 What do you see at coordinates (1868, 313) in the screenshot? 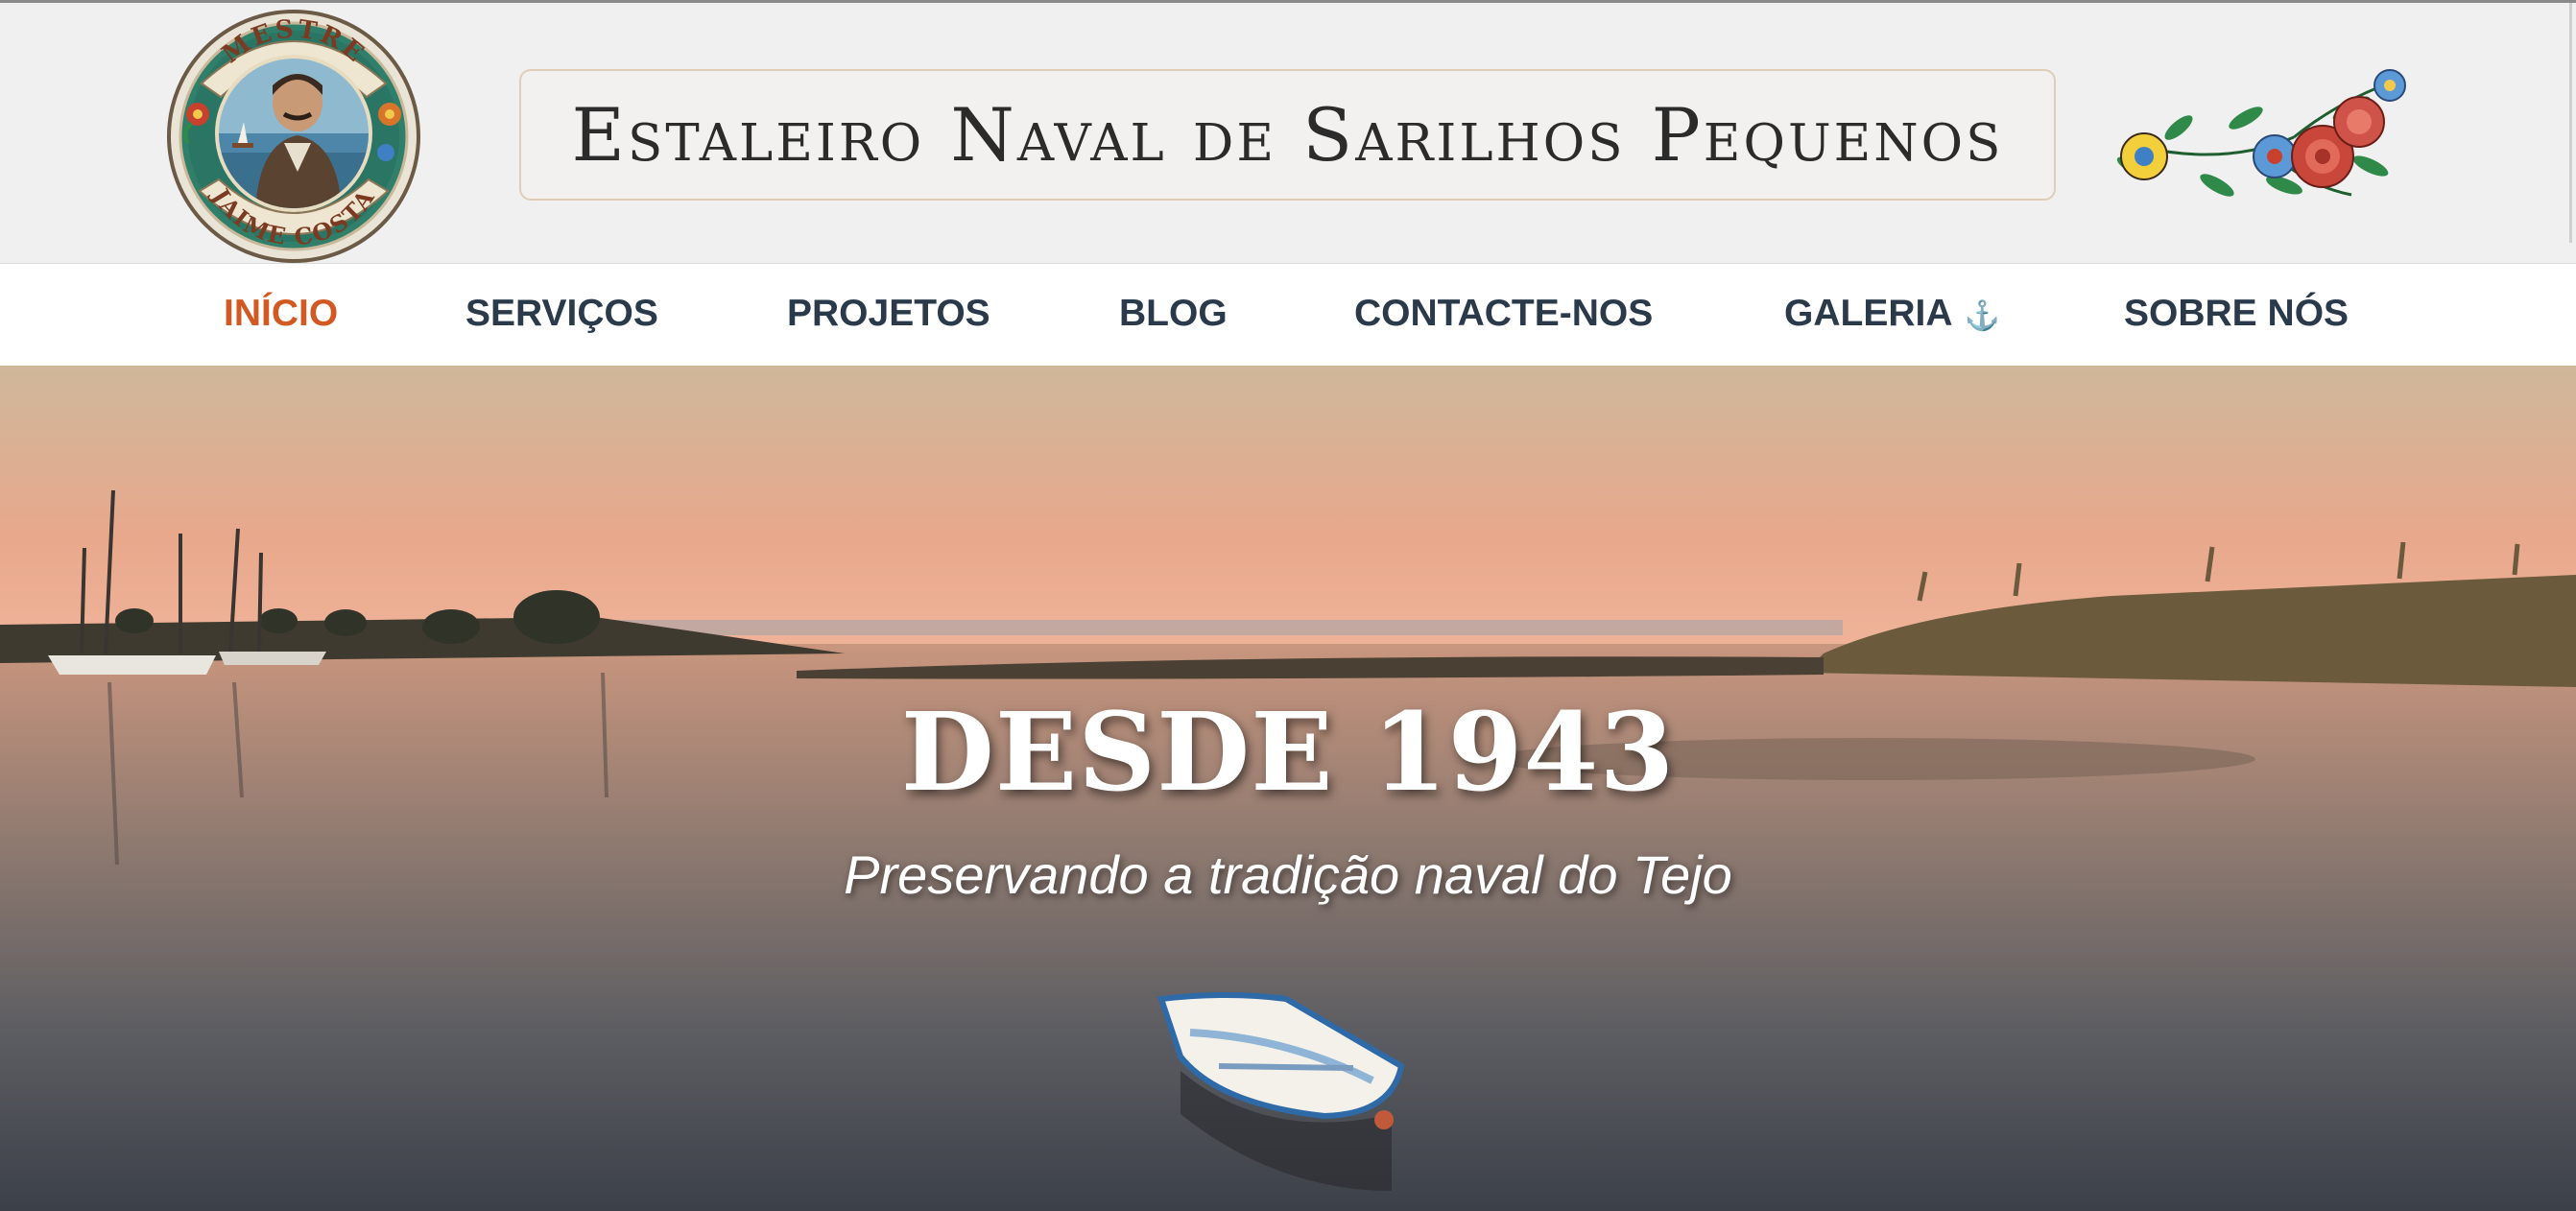
I see `nav-item-galeria-label: GALERIA` at bounding box center [1868, 313].